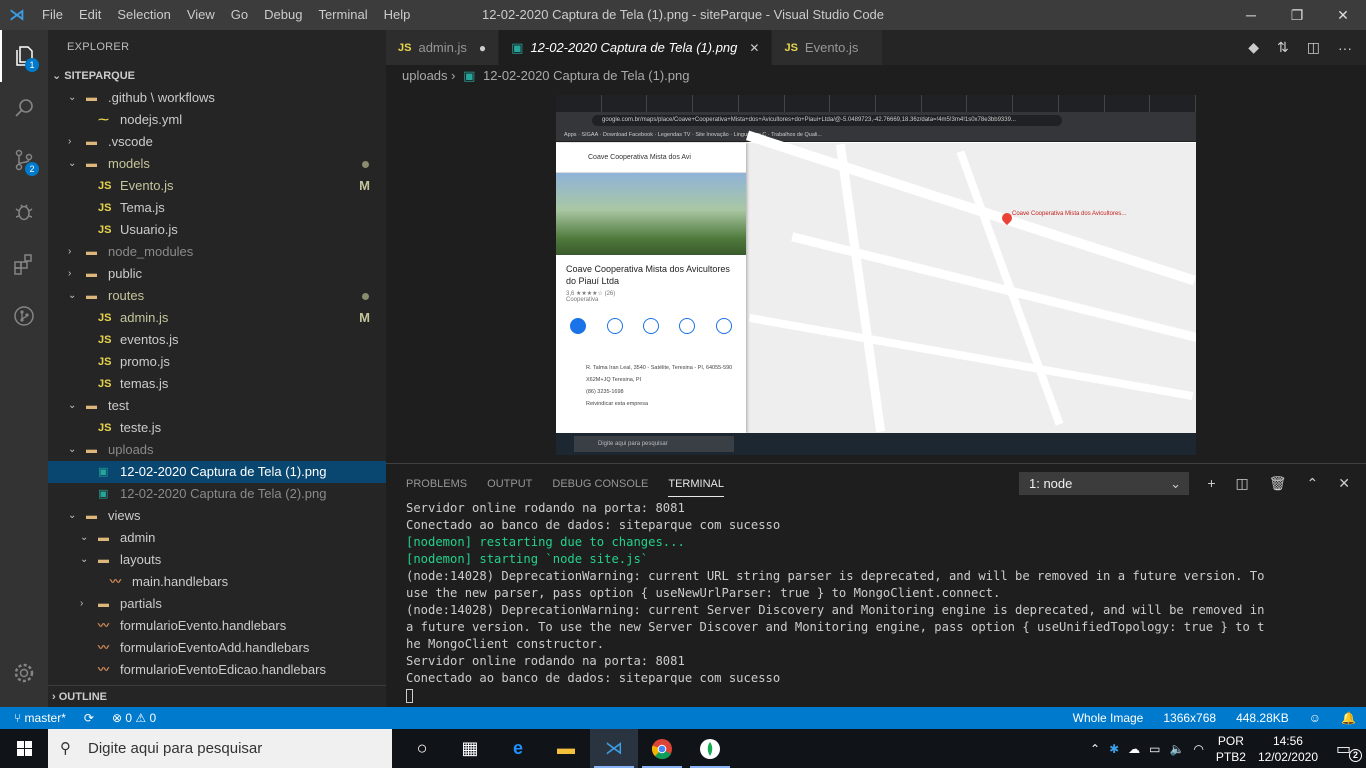  I want to click on mongodb-icon, so click(710, 748).